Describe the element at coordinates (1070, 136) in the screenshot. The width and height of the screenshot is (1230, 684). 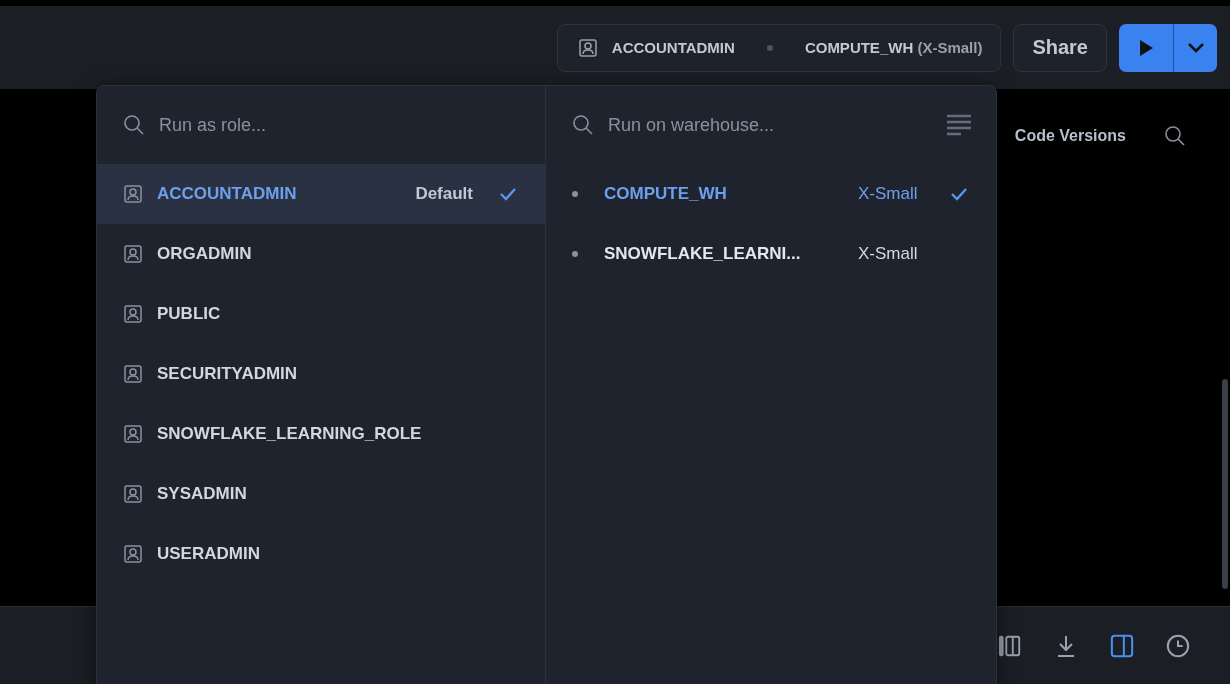
I see `code-versions-tab: Code Versions` at that location.